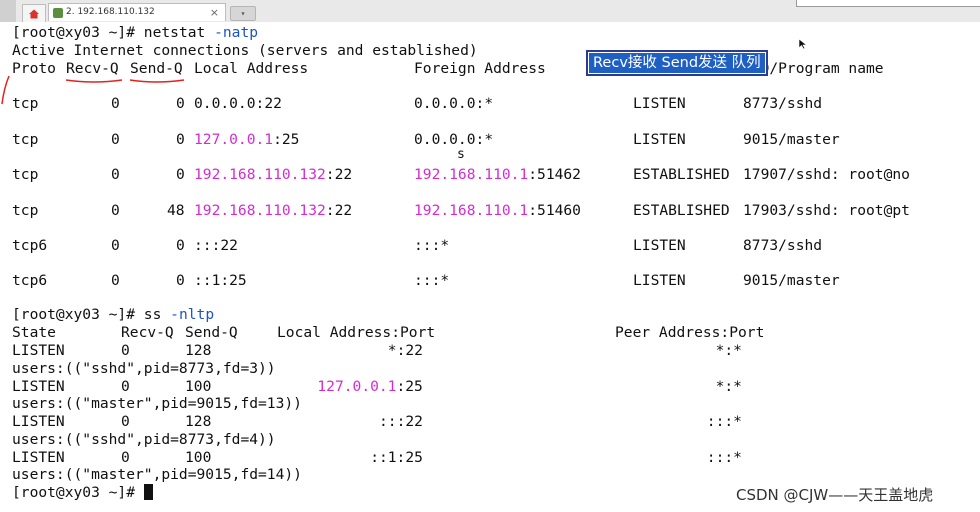 The height and width of the screenshot is (512, 980). I want to click on home-tab, so click(34, 13).